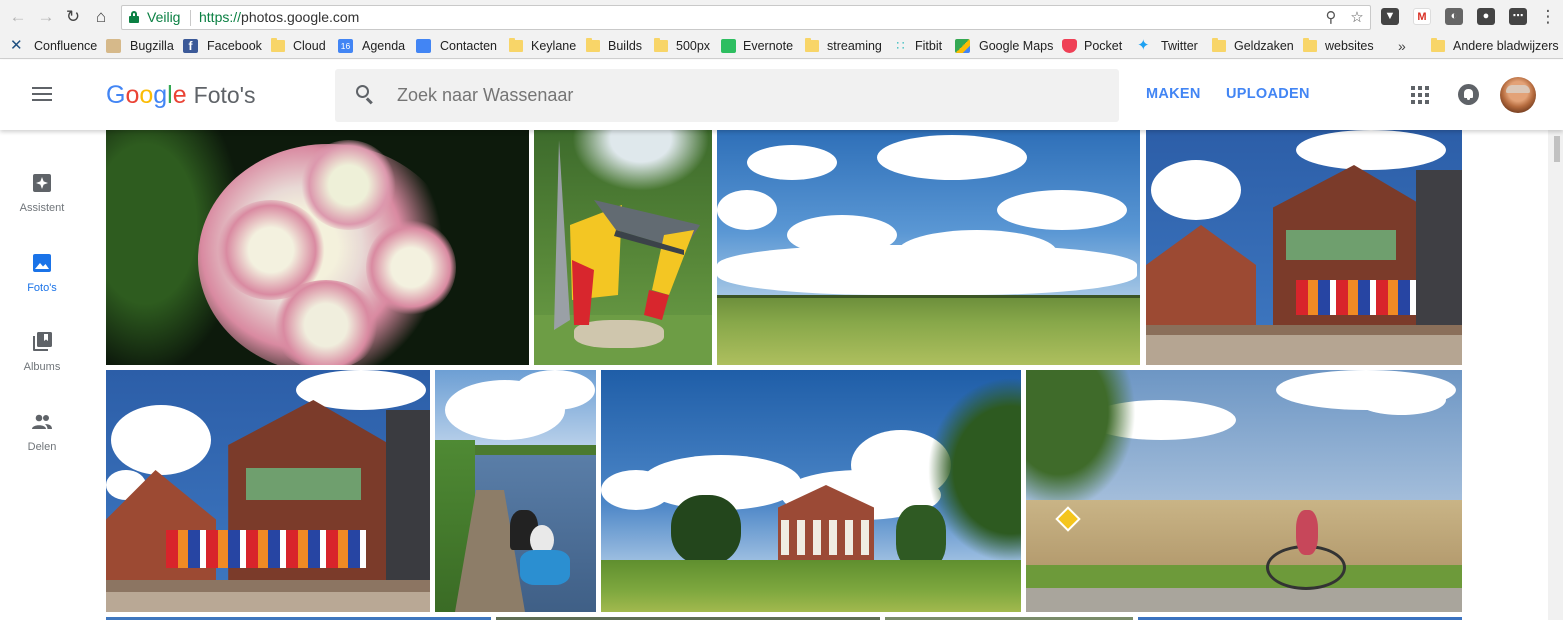  Describe the element at coordinates (1506, 46) in the screenshot. I see `bookmark-label: Andere bladwijzers` at that location.